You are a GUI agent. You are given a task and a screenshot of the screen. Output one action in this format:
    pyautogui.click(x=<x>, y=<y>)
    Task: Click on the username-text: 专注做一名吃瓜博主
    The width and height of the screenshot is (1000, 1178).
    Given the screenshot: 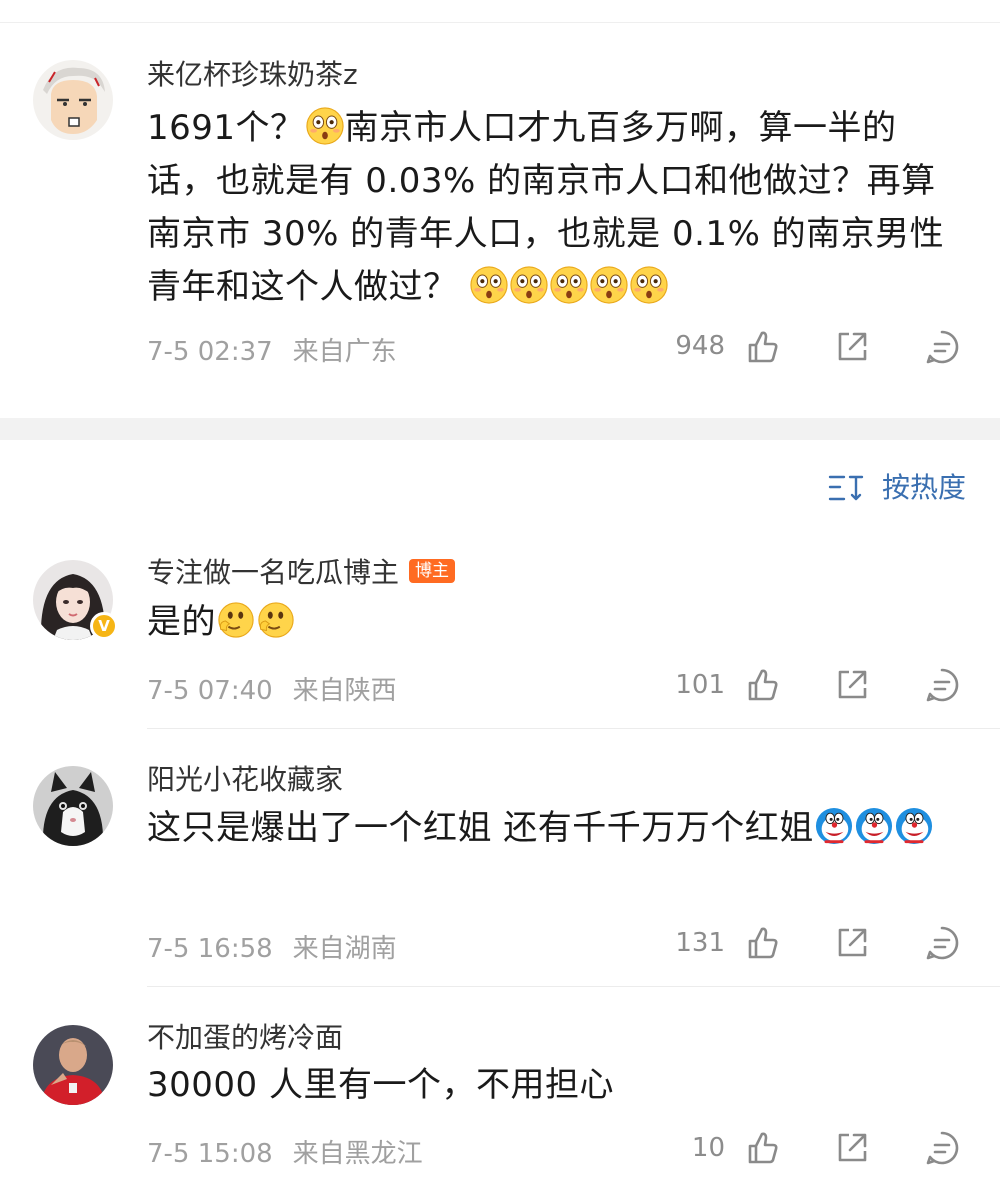 What is the action you would take?
    pyautogui.click(x=273, y=572)
    